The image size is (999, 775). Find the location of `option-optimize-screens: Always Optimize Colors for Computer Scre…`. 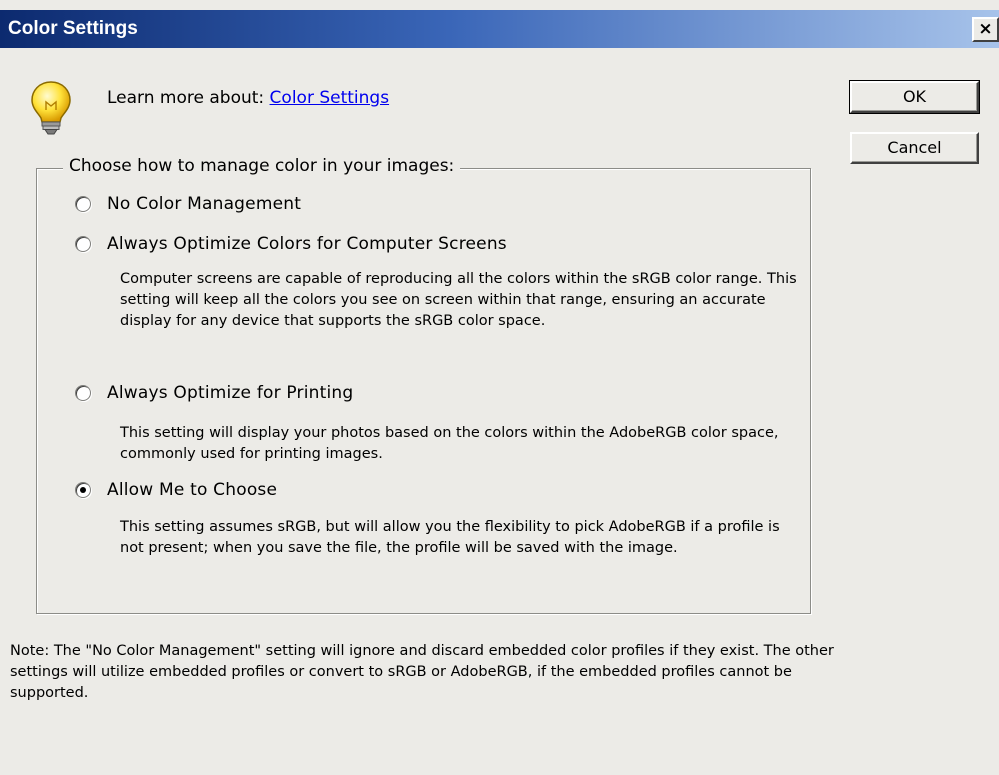

option-optimize-screens: Always Optimize Colors for Computer Scre… is located at coordinates (291, 244).